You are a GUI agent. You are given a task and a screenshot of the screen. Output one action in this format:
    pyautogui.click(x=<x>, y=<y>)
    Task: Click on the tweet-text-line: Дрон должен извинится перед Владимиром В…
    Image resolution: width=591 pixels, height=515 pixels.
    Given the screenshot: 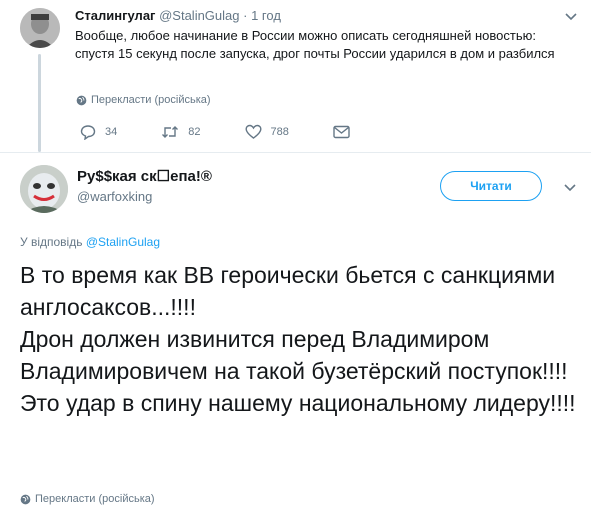 What is the action you would take?
    pyautogui.click(x=294, y=355)
    